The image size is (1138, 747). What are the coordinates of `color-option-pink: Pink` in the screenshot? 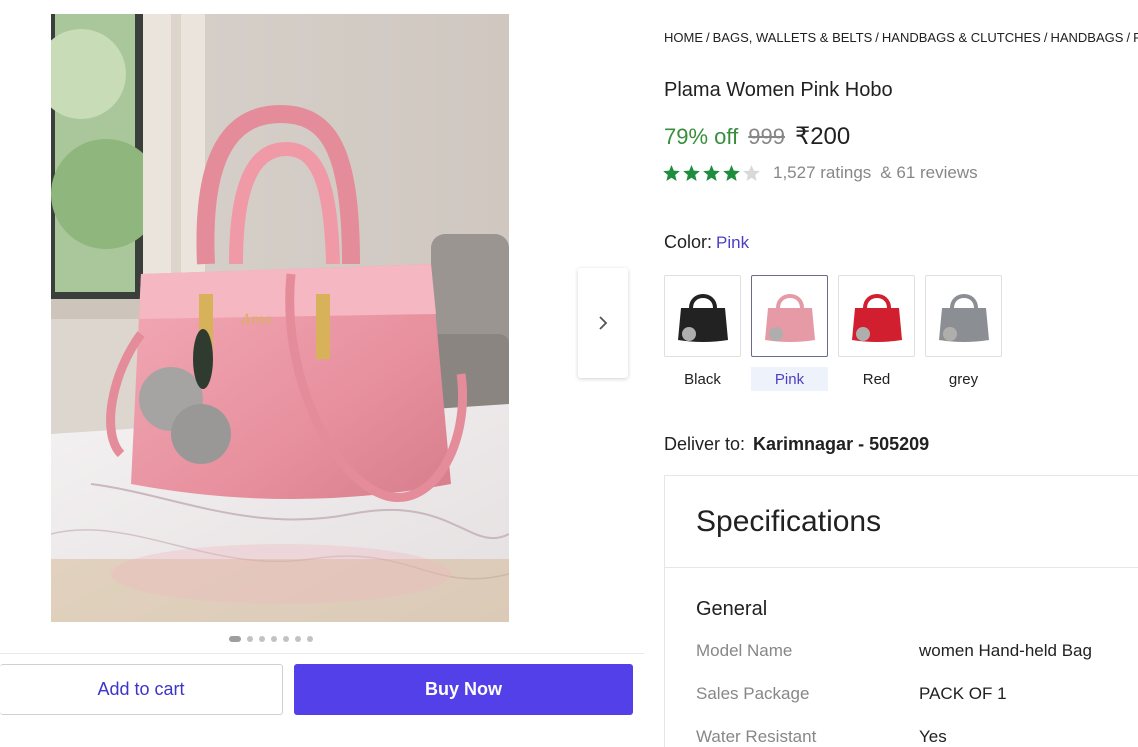 It's located at (789, 333).